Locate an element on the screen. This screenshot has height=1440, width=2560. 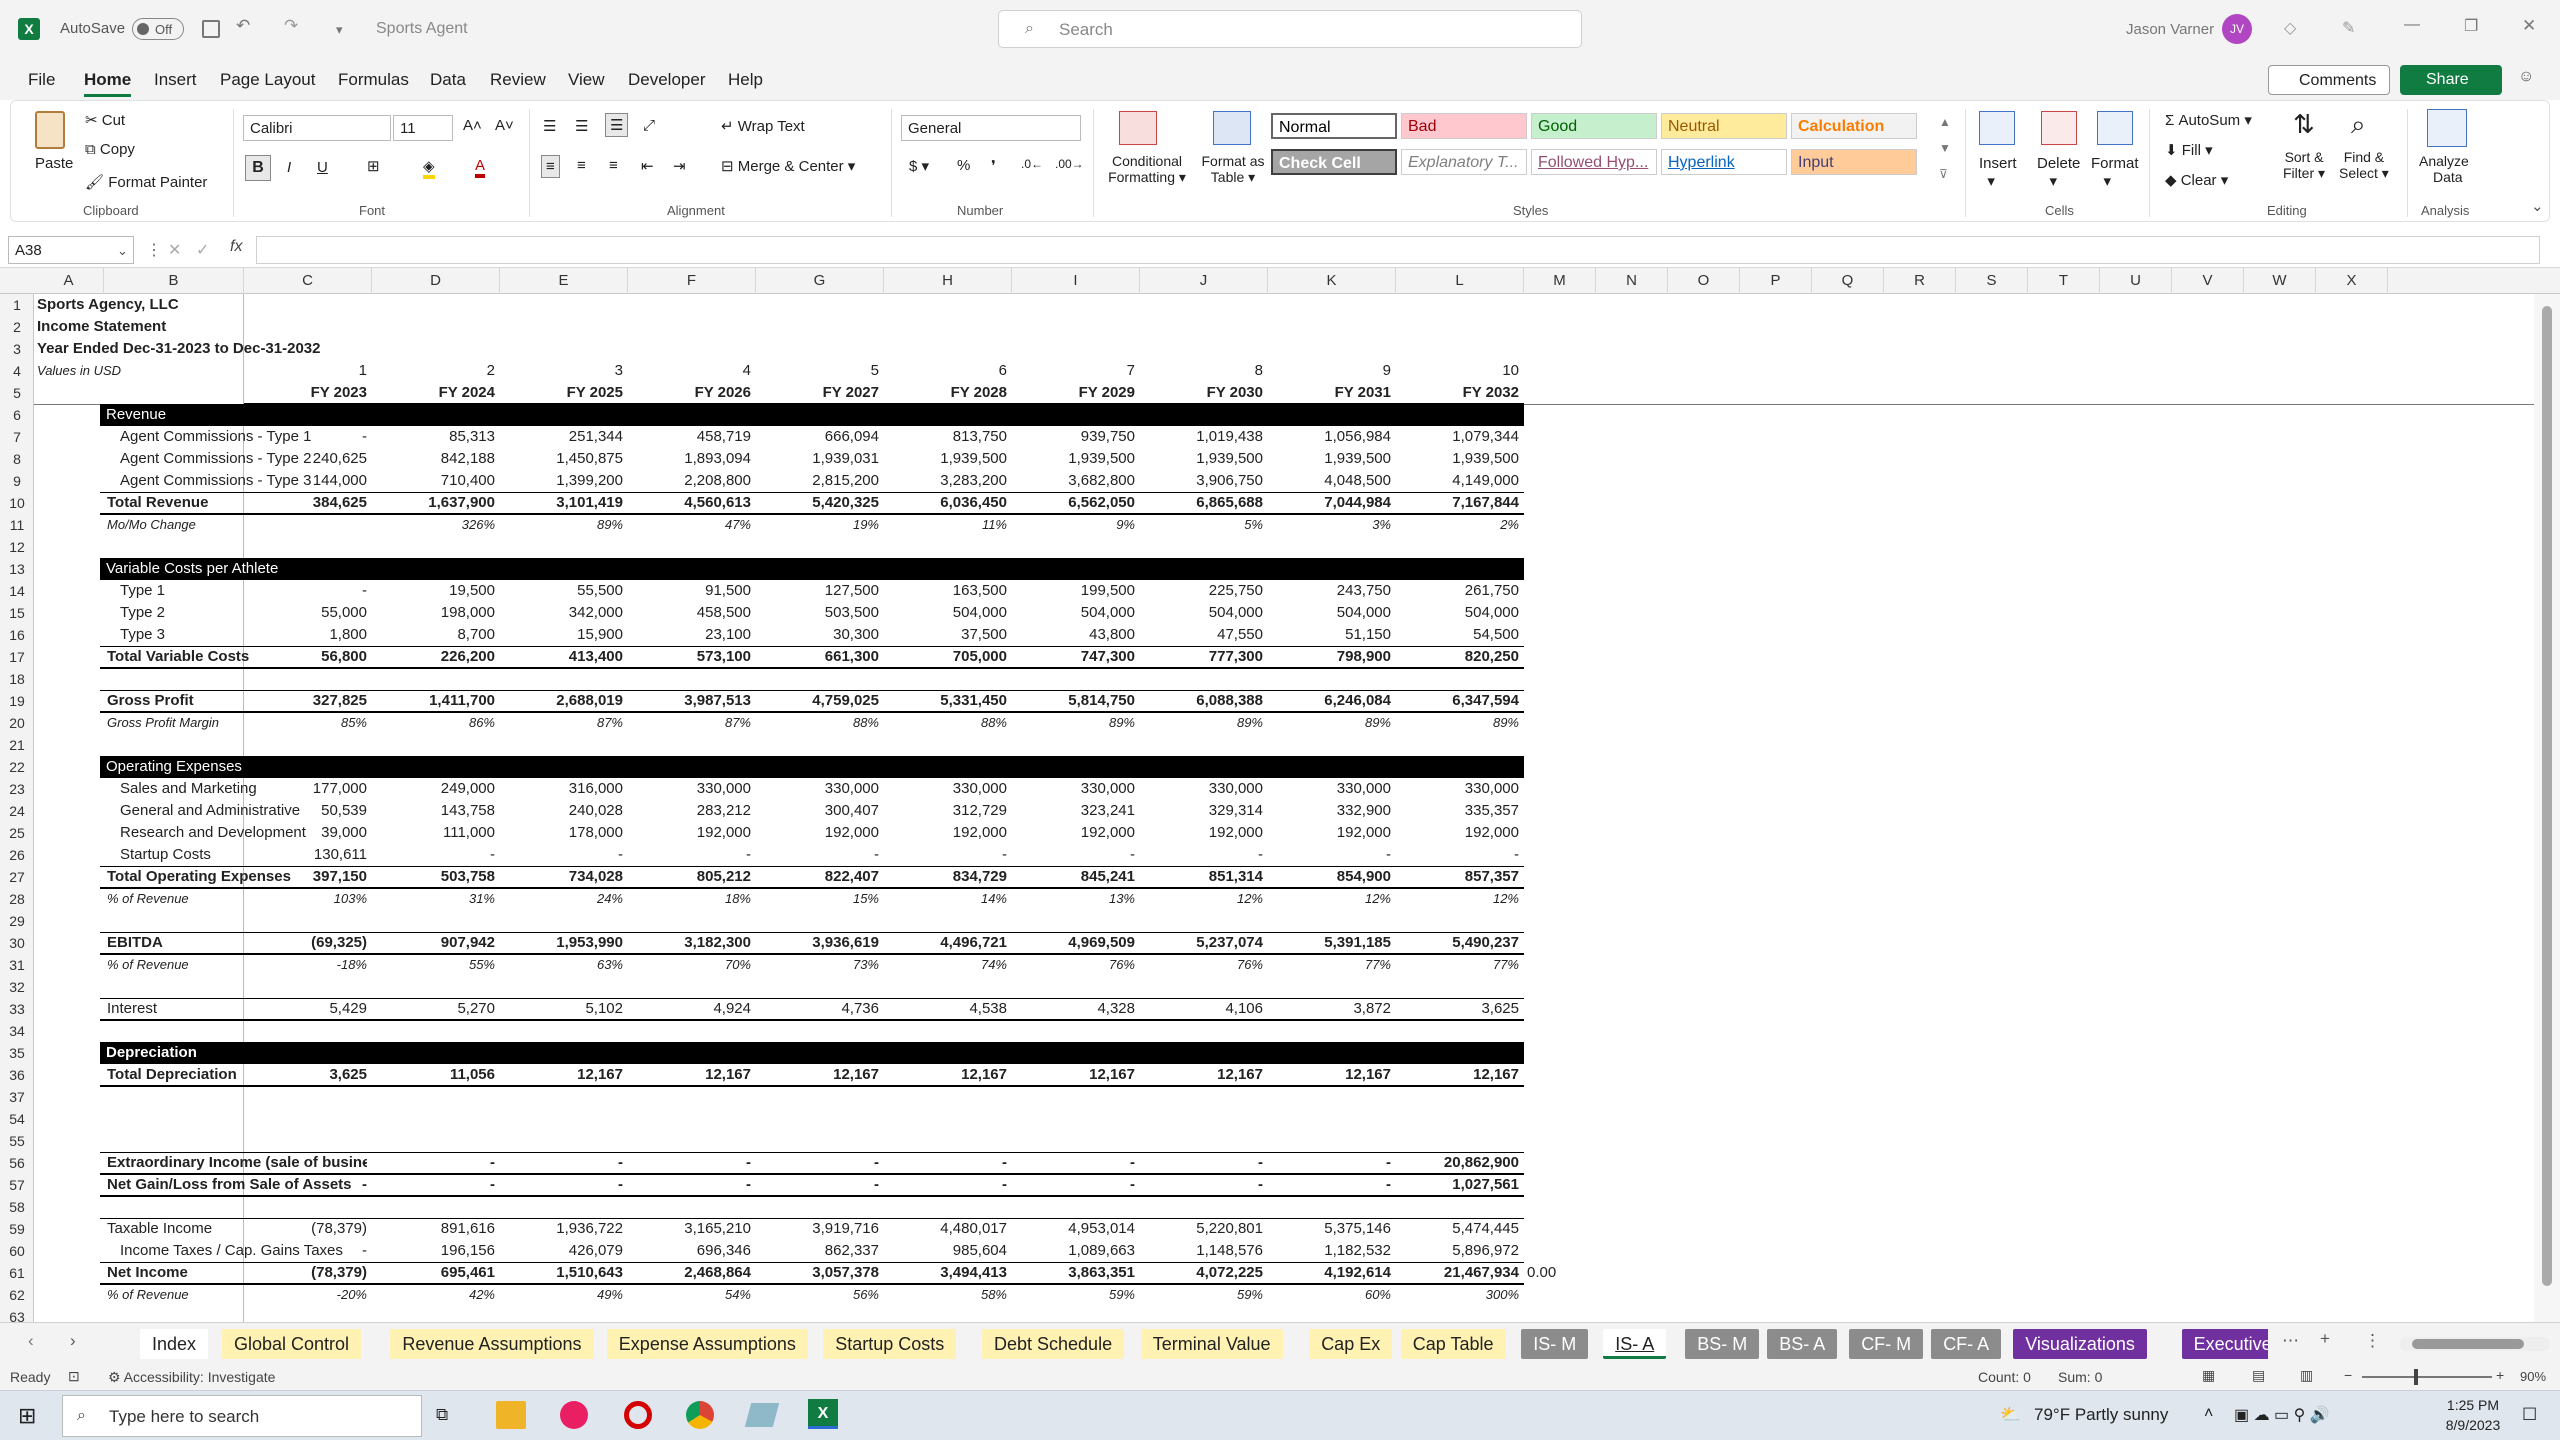
row-header-60: 60 is located at coordinates (17, 1251).